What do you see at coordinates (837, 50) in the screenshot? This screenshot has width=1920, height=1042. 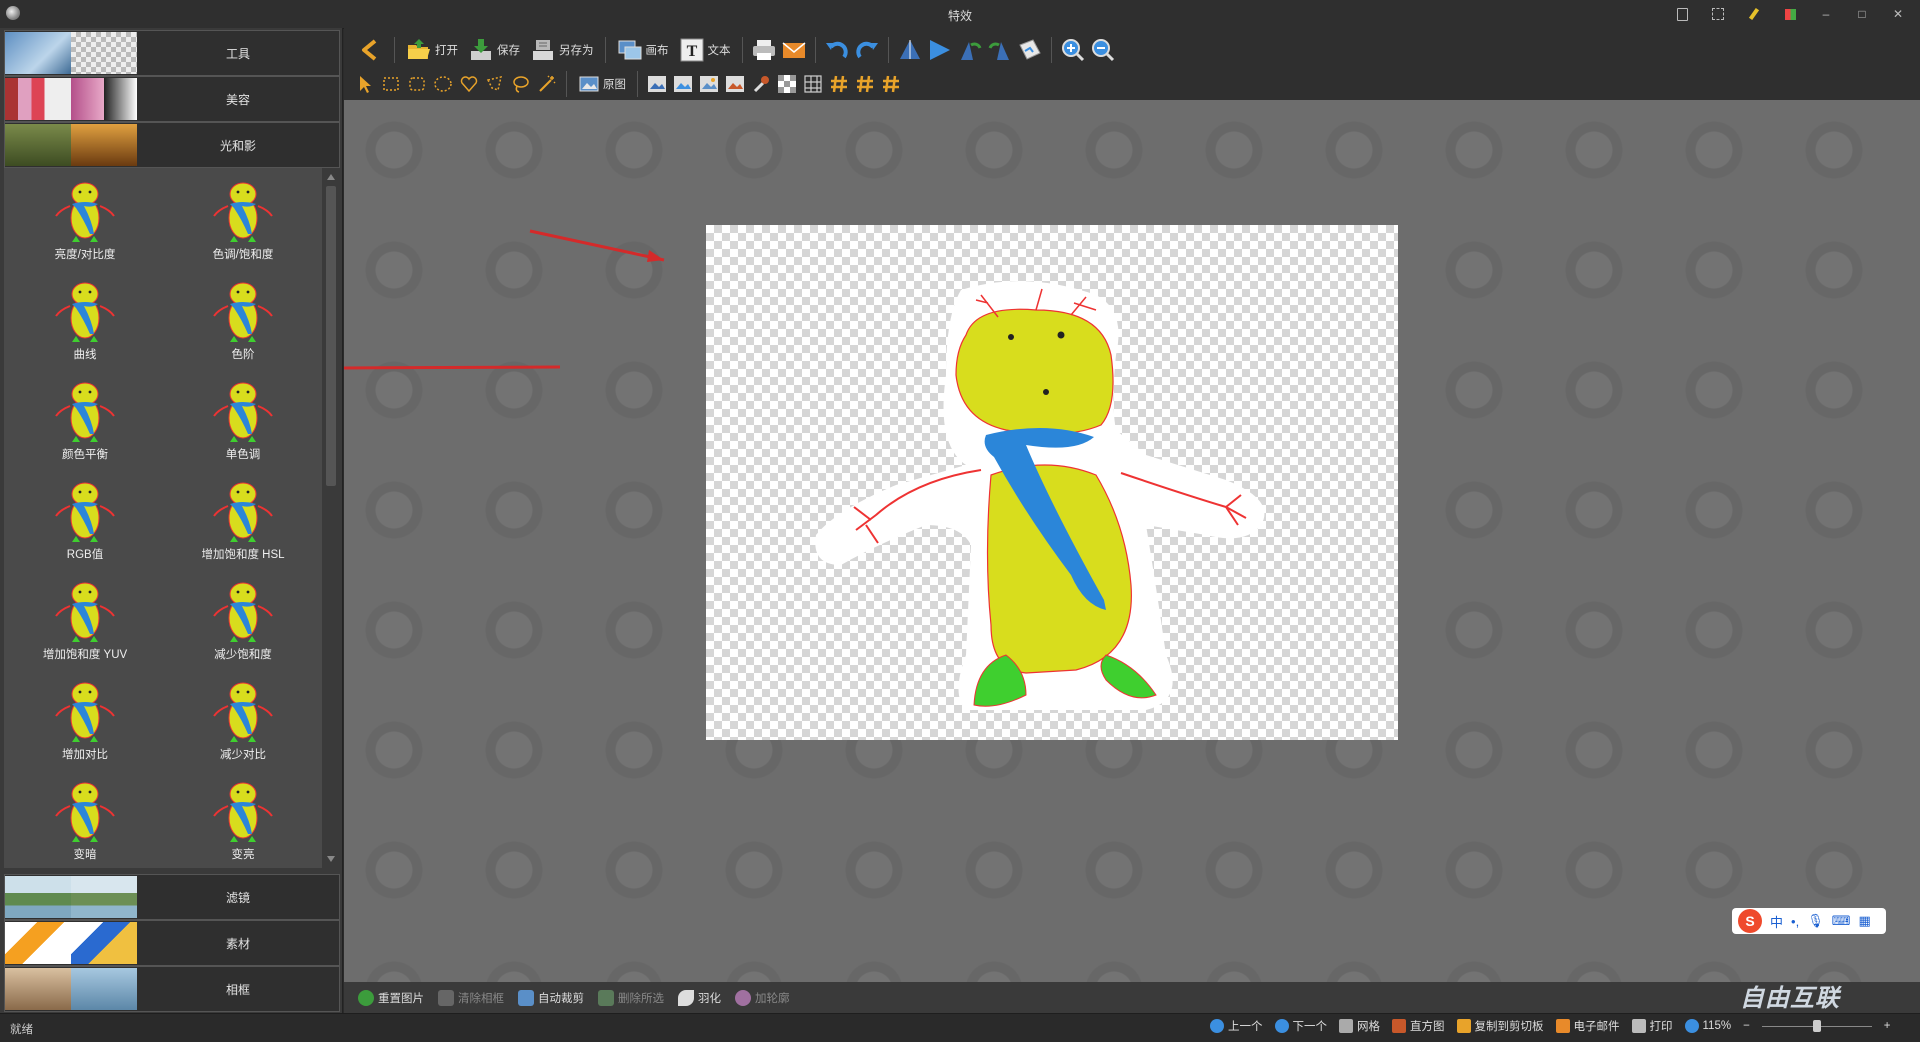 I see `undo-icon` at bounding box center [837, 50].